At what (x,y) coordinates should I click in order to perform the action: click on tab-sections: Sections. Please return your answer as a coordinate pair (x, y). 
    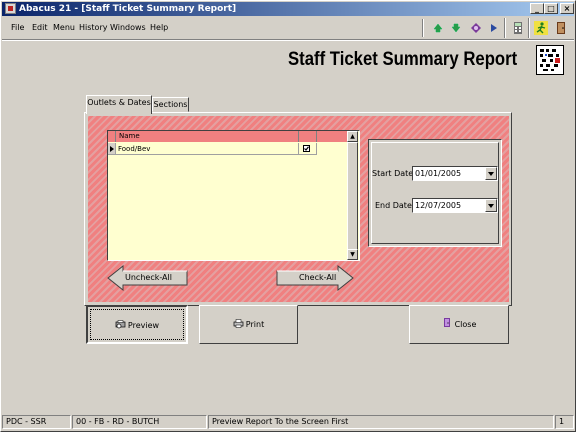
    Looking at the image, I should click on (170, 104).